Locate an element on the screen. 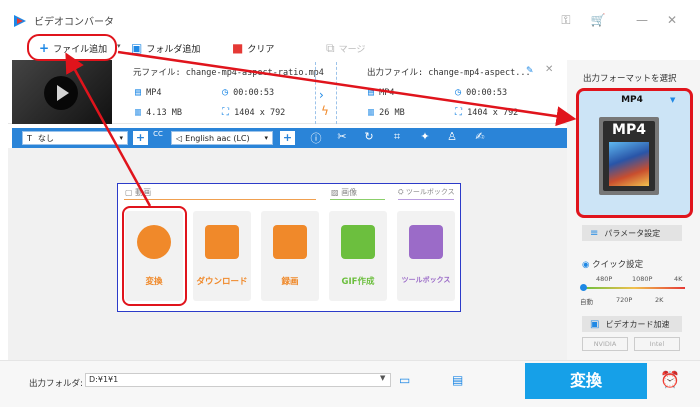 Image resolution: width=700 pixels, height=407 pixels. annotation-arrow-to-format is located at coordinates (347, 88).